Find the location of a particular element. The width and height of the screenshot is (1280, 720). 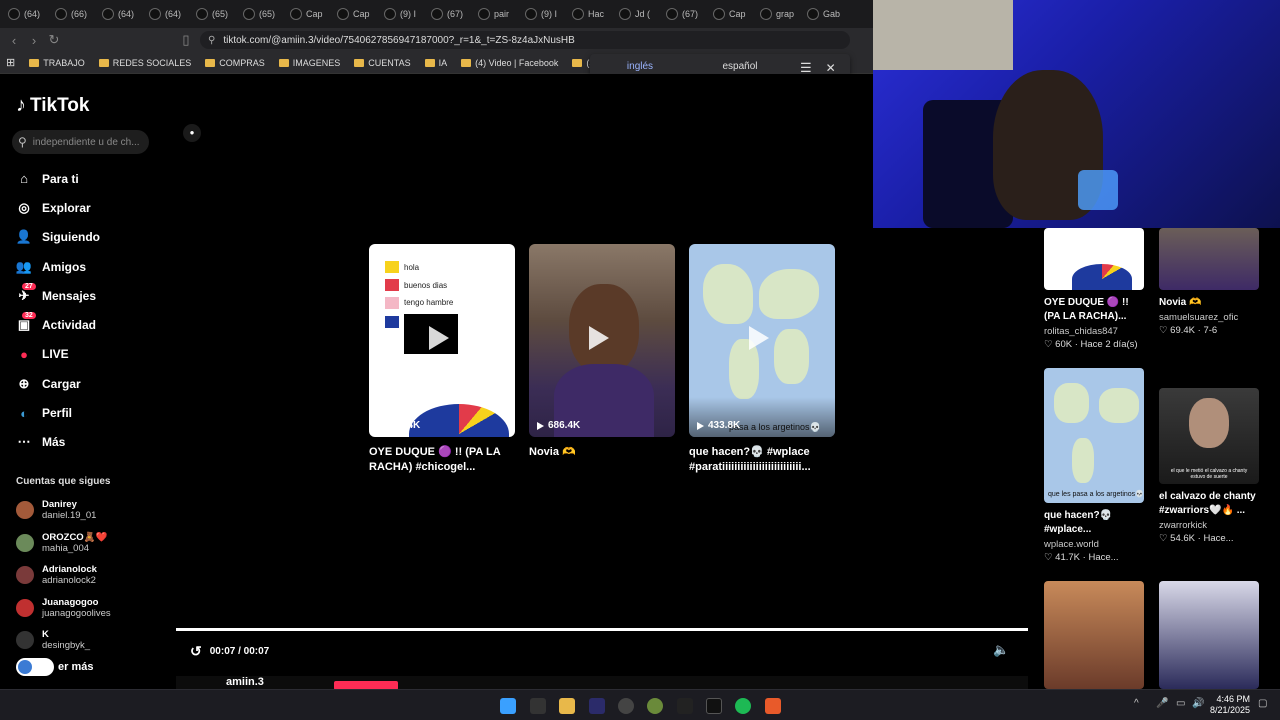

bookmark-item: TRABAJO is located at coordinates (57, 63).